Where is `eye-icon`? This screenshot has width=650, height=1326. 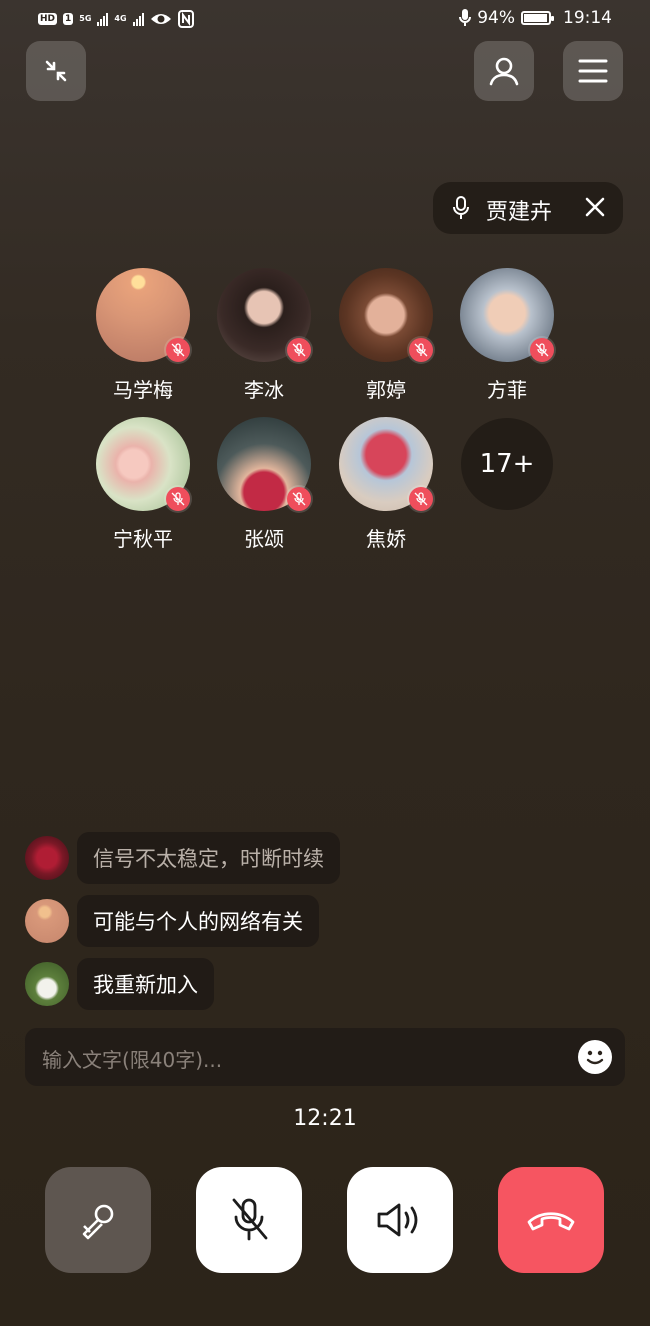
eye-icon is located at coordinates (160, 19).